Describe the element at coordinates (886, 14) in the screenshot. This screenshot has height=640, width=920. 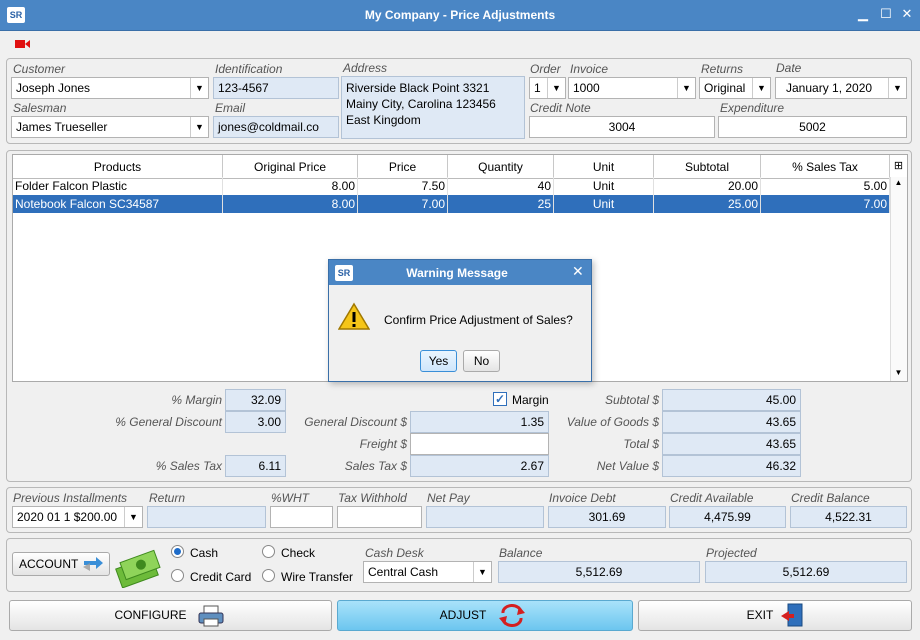
I see `maximize-icon: ☐` at that location.